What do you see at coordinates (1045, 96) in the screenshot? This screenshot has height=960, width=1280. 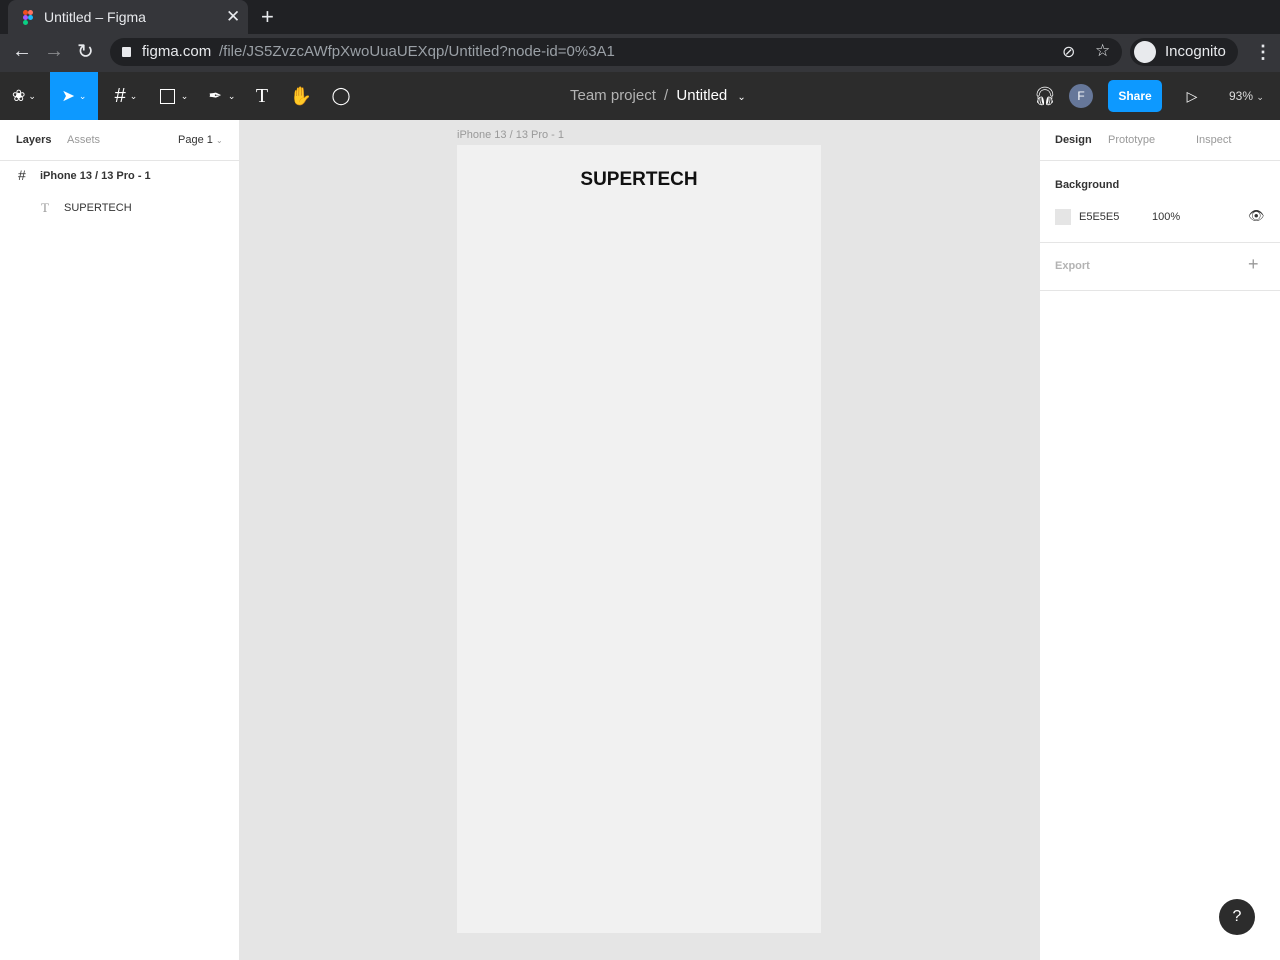 I see `headphones-icon: 🎧︎` at bounding box center [1045, 96].